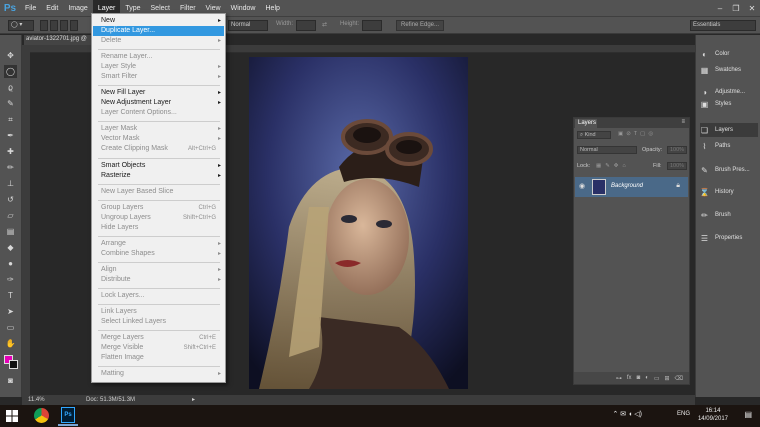  I want to click on layer-menu-item-new: New ▸, so click(158, 21).